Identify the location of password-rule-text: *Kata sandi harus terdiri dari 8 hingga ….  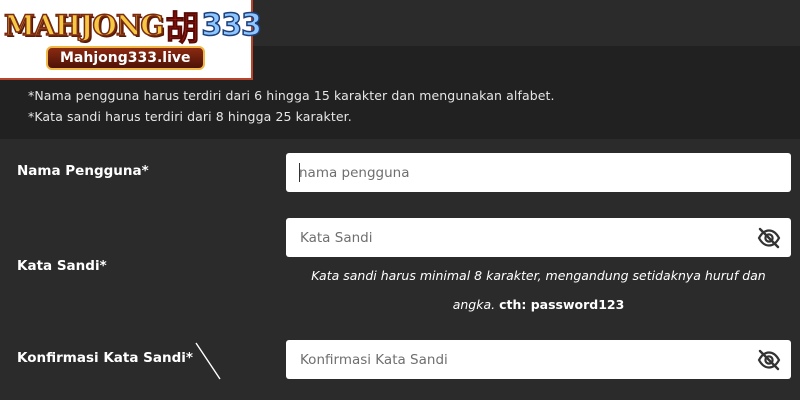
(190, 116).